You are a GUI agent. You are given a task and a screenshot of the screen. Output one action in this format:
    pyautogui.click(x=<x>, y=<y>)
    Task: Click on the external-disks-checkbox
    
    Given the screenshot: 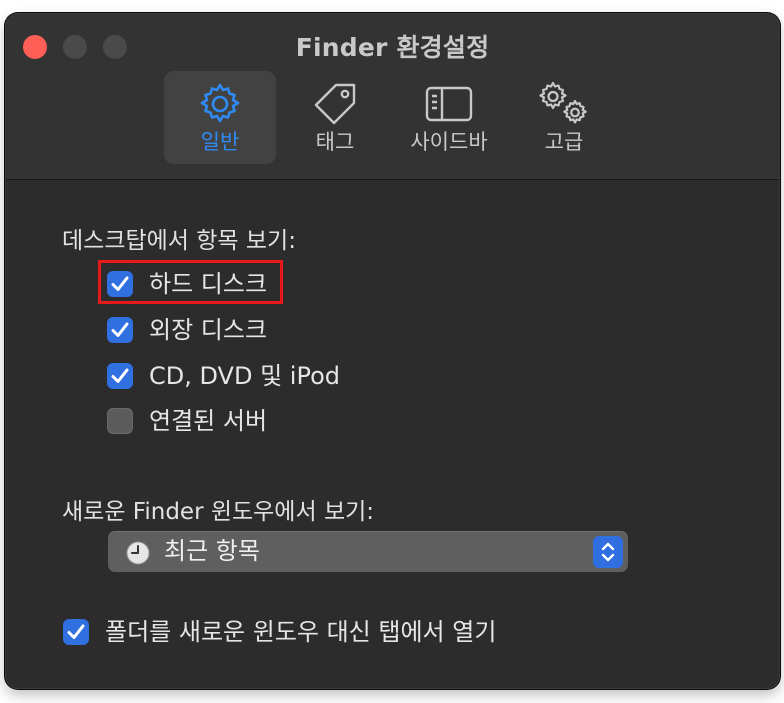 What is the action you would take?
    pyautogui.click(x=120, y=330)
    